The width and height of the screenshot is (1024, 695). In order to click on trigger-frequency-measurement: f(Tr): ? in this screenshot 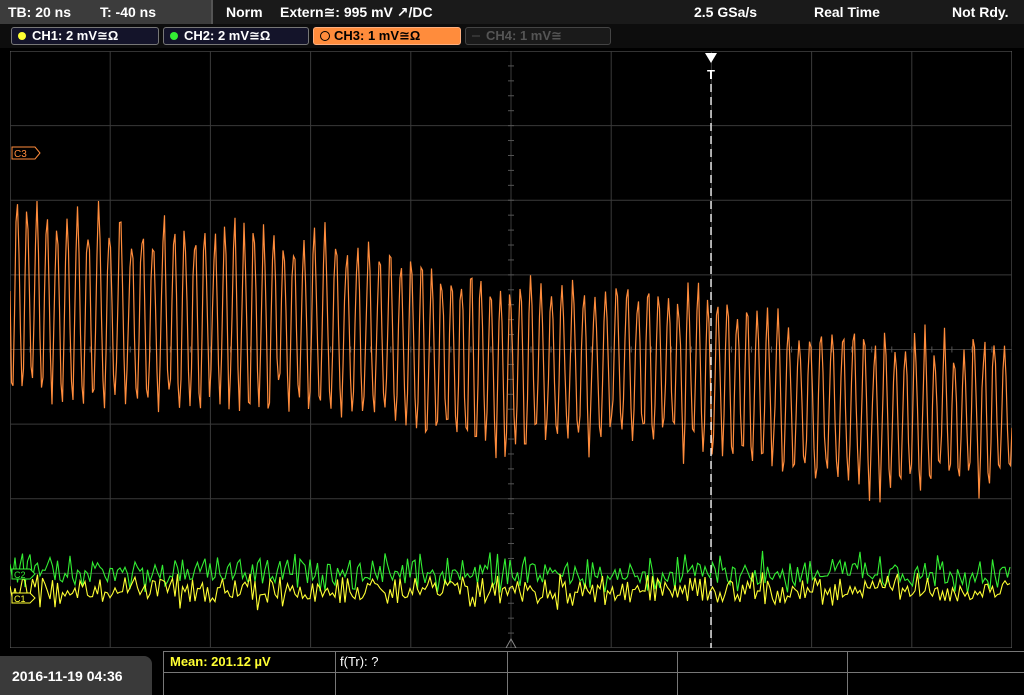, I will do `click(359, 661)`.